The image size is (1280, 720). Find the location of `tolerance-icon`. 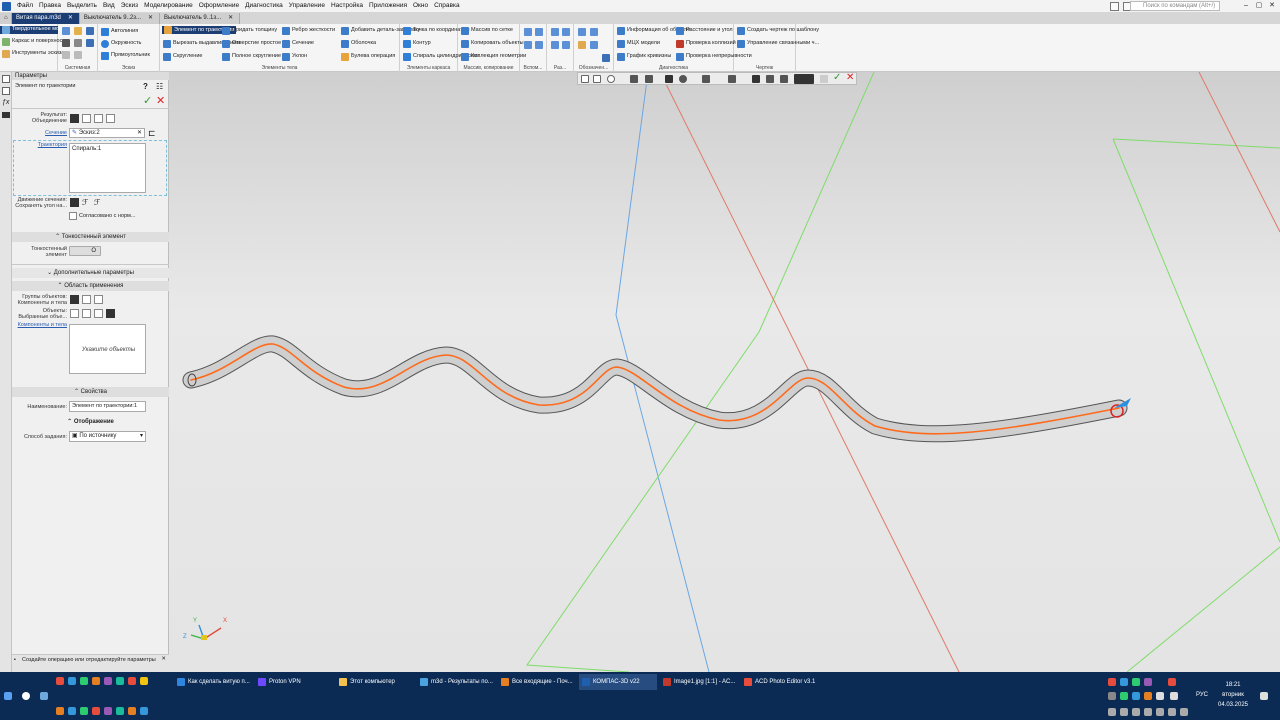

tolerance-icon is located at coordinates (594, 45).